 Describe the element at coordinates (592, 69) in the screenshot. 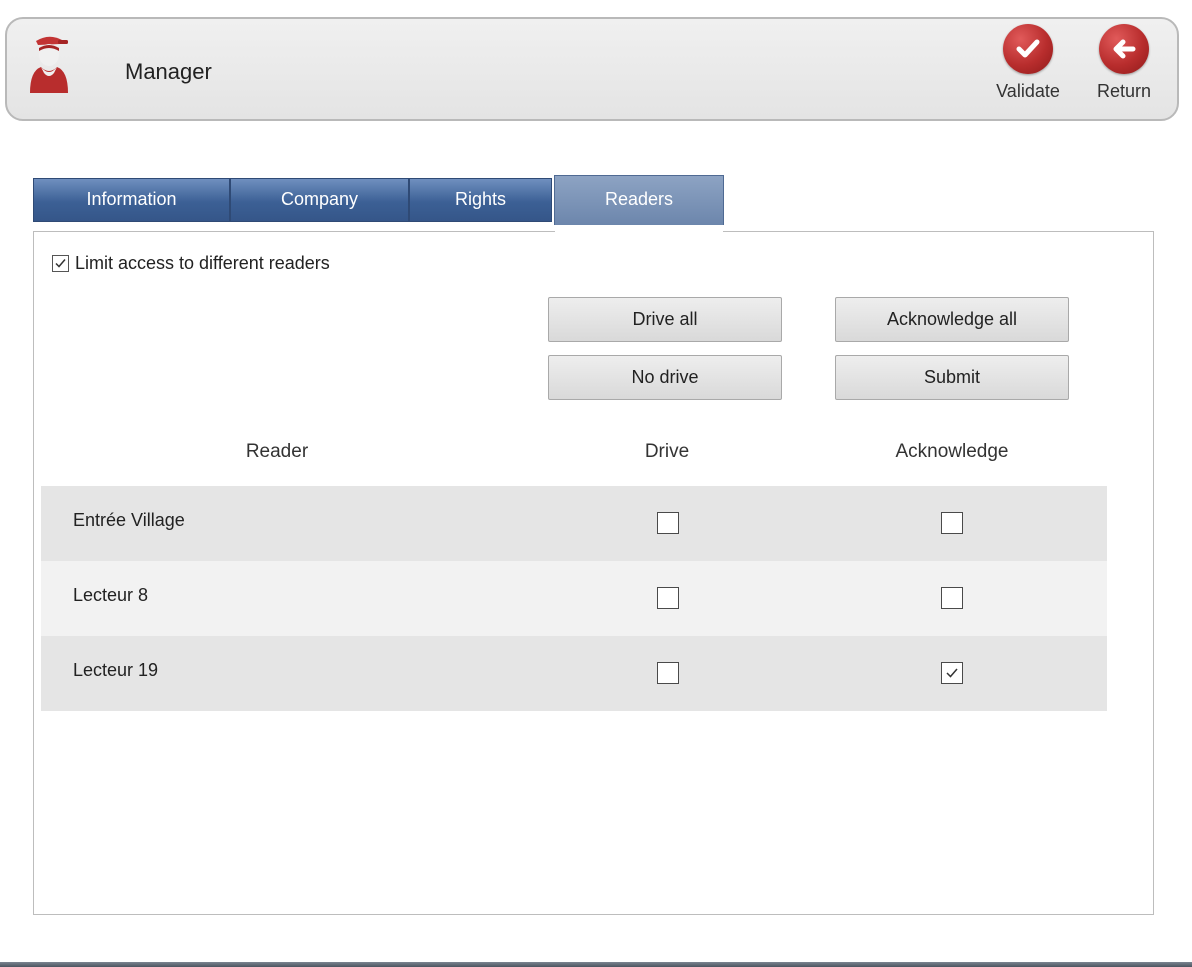

I see `header-bar: Manager Validate Return` at that location.